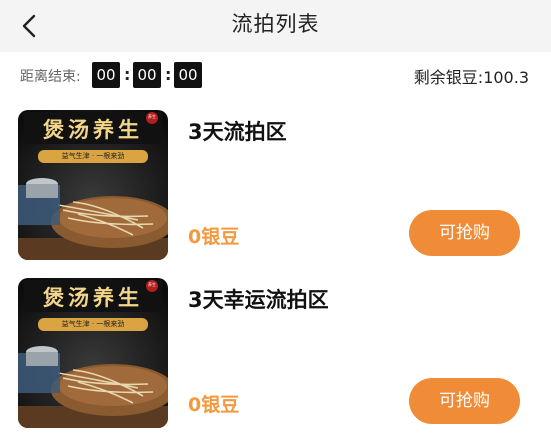  I want to click on navbar: 流拍列表, so click(275, 26).